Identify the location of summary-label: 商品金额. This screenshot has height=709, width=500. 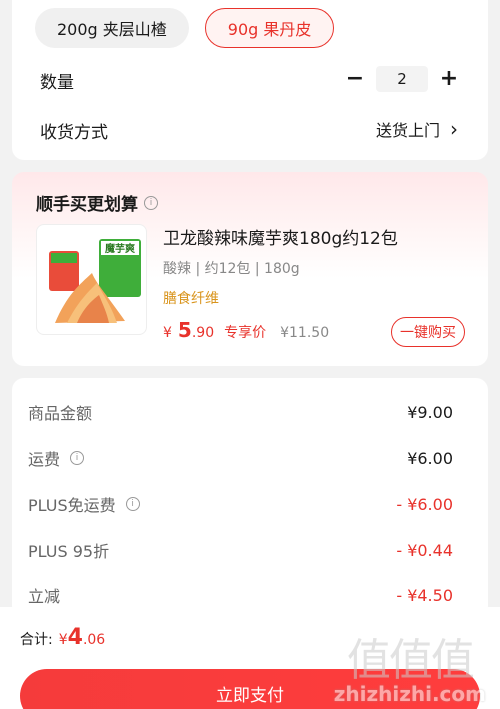
(60, 413).